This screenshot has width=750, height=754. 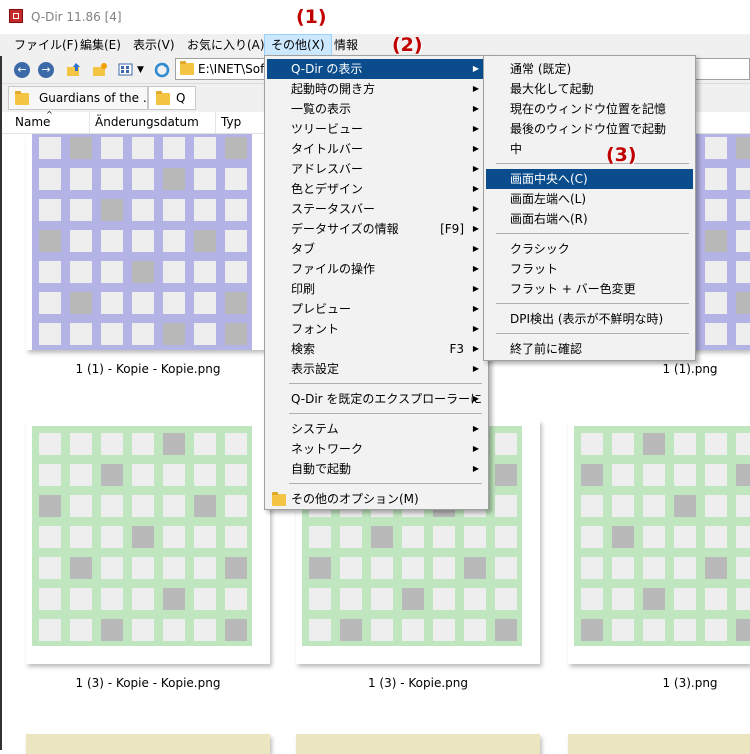 I want to click on other-menu-item-label: 一覧の表示, so click(x=321, y=109).